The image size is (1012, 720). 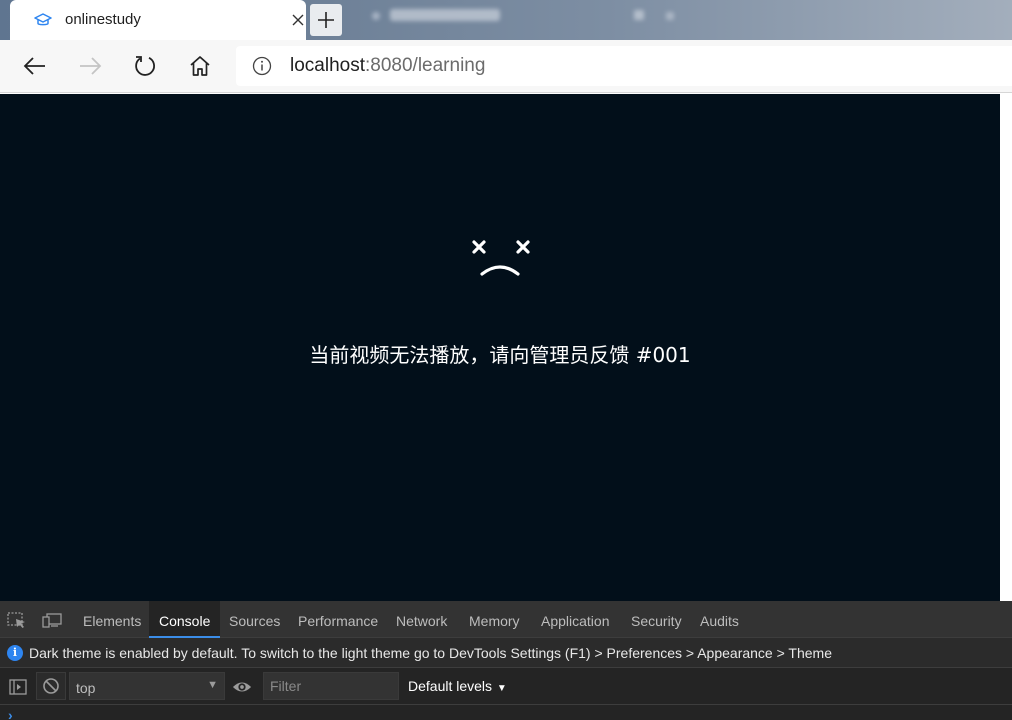 I want to click on graduation-cap-icon, so click(x=43, y=19).